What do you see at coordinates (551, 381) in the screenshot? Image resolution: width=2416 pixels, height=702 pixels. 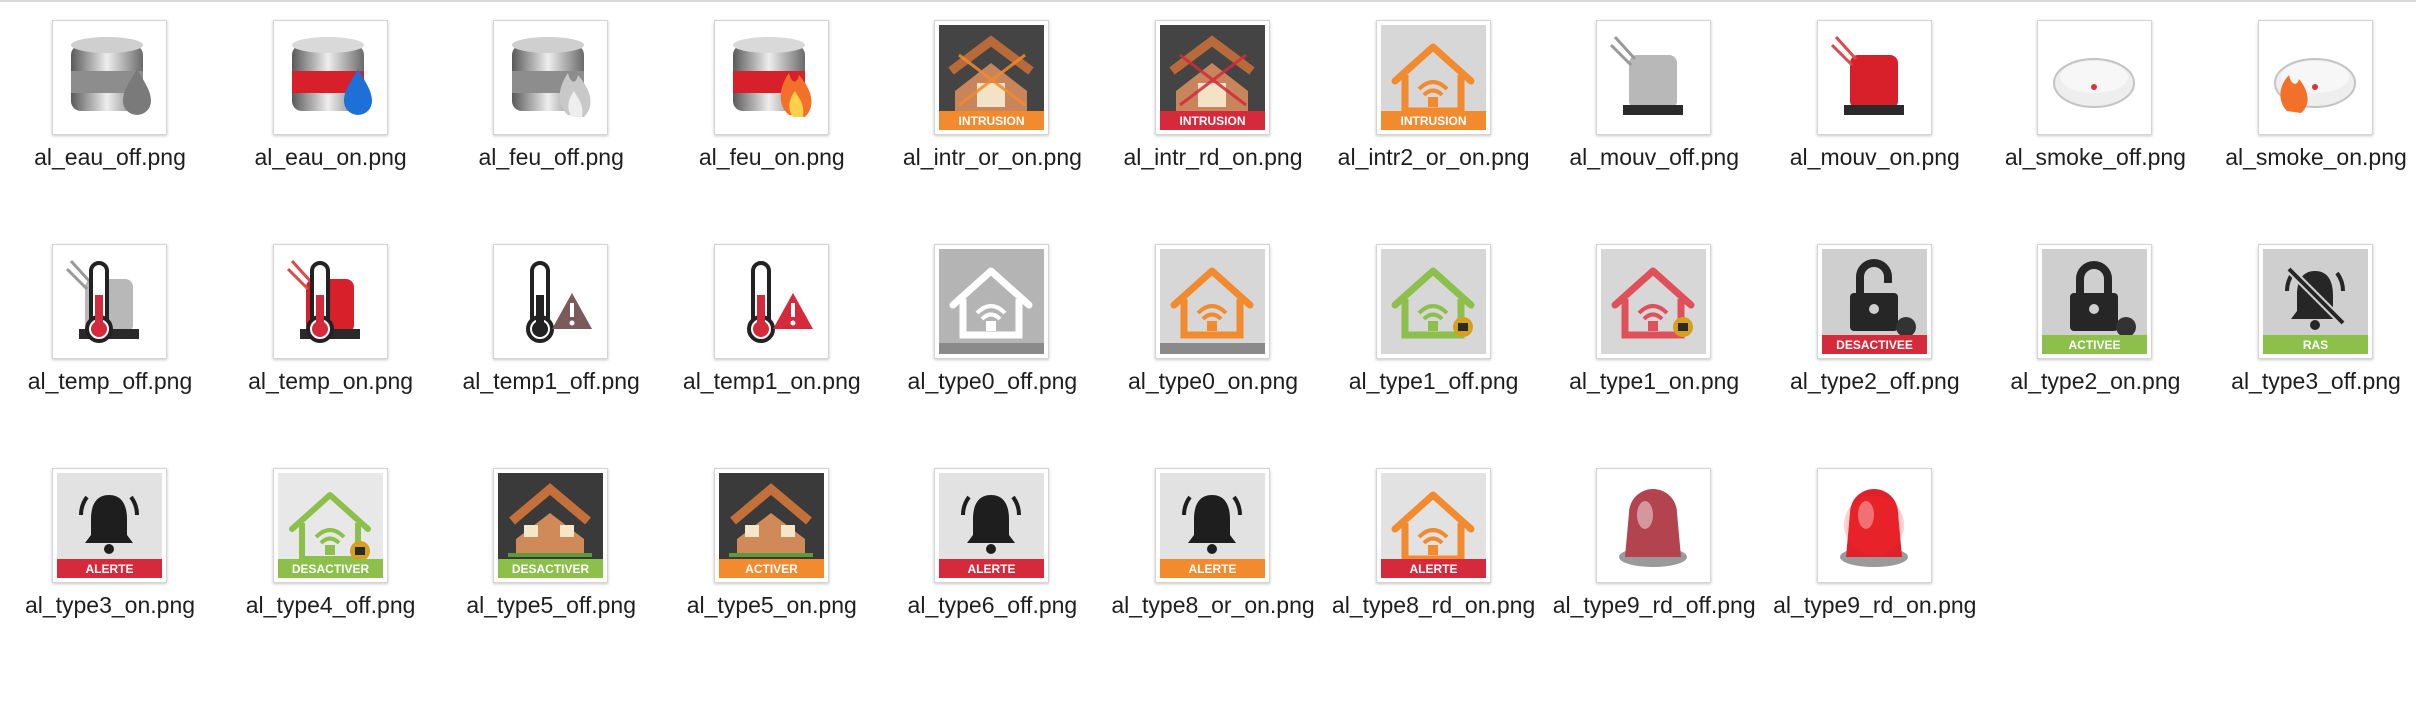 I see `file-name: al_temp1_off.png` at bounding box center [551, 381].